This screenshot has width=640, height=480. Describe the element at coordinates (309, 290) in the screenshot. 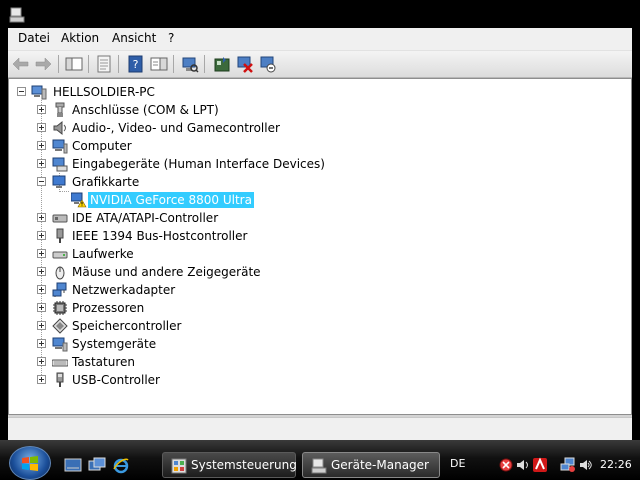

I see `tree-item-netzwerkadapter: Netzwerkadapter` at that location.